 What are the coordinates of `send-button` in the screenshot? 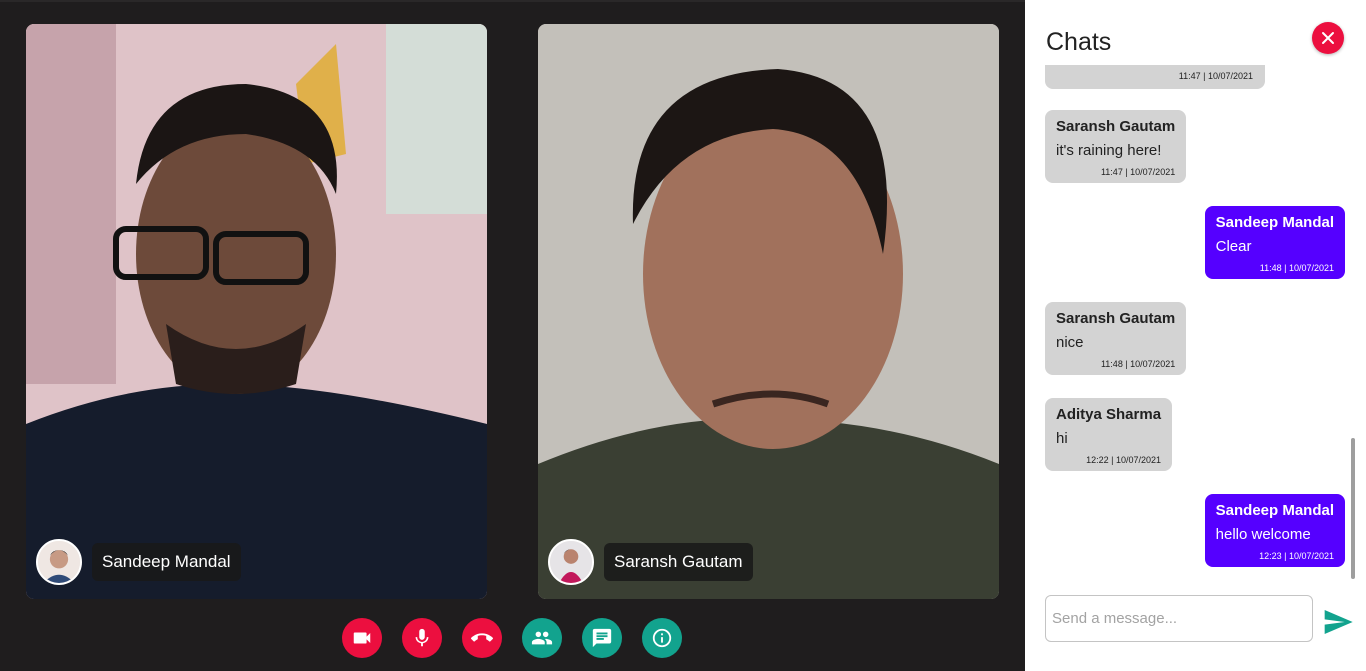 It's located at (1338, 622).